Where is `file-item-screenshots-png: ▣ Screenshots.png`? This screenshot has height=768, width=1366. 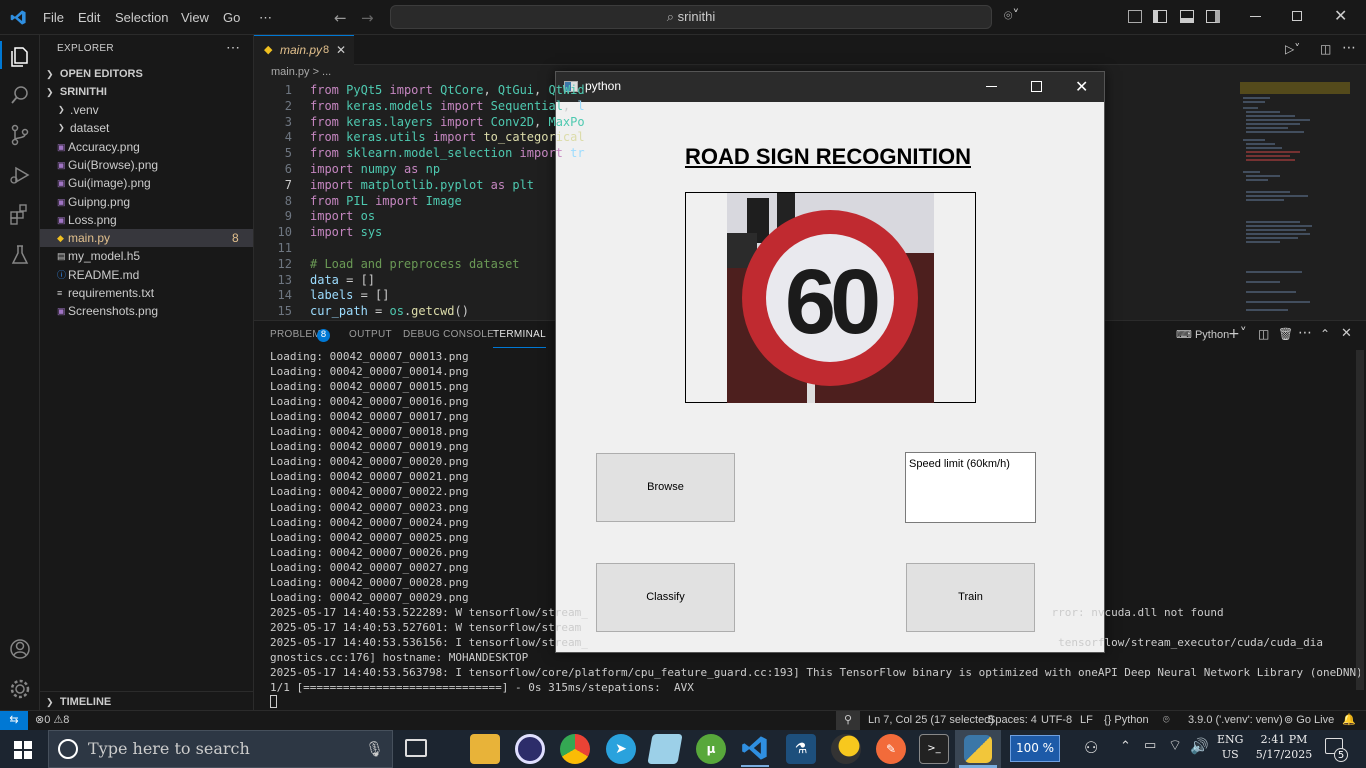
file-item-screenshots-png: ▣ Screenshots.png is located at coordinates (146, 311).